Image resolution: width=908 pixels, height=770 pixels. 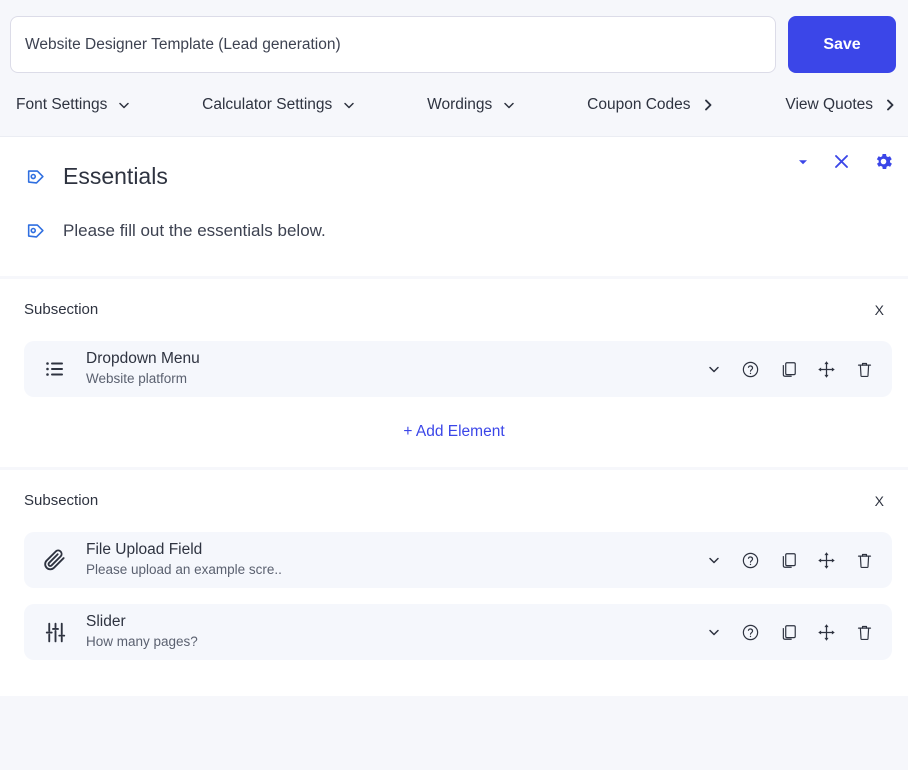 I want to click on element-row: Dropdown Menu Website platform, so click(x=458, y=369).